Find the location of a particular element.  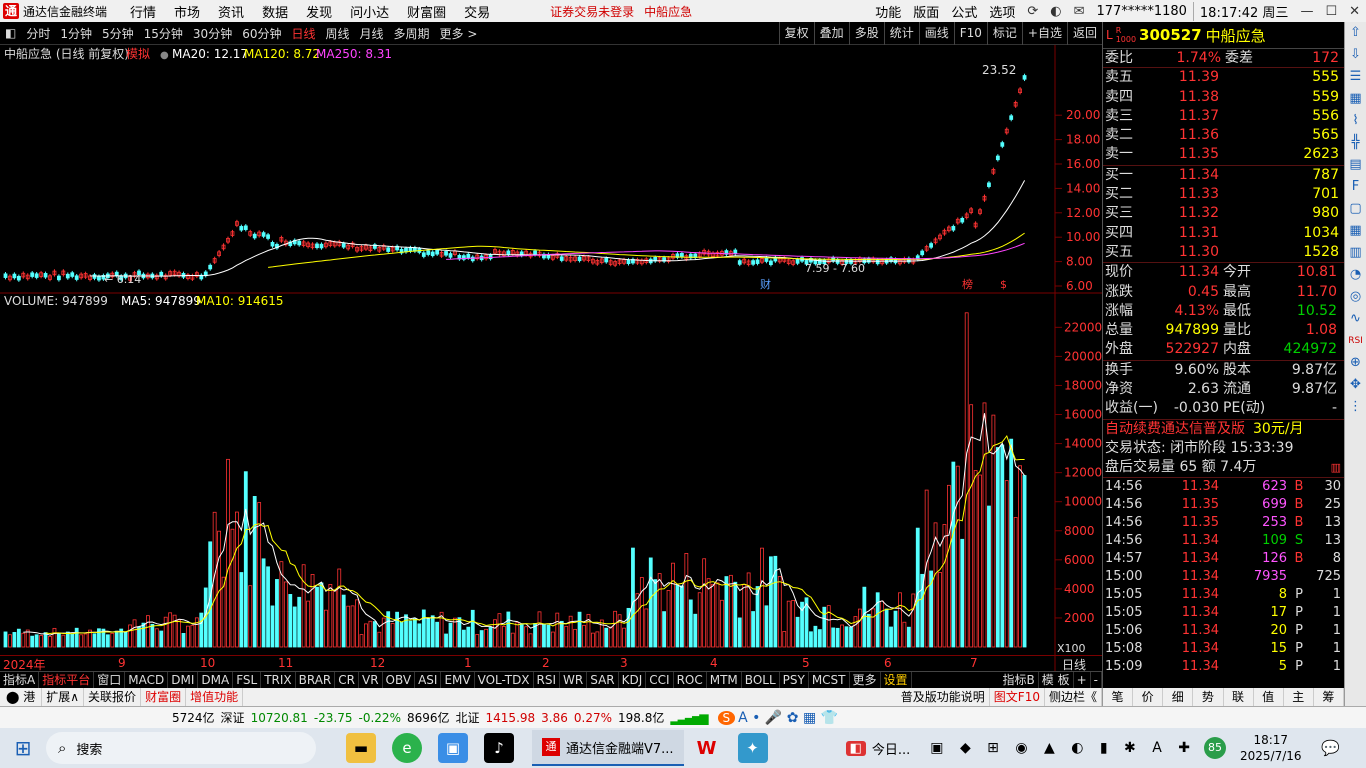

browser-icon: e is located at coordinates (407, 748).